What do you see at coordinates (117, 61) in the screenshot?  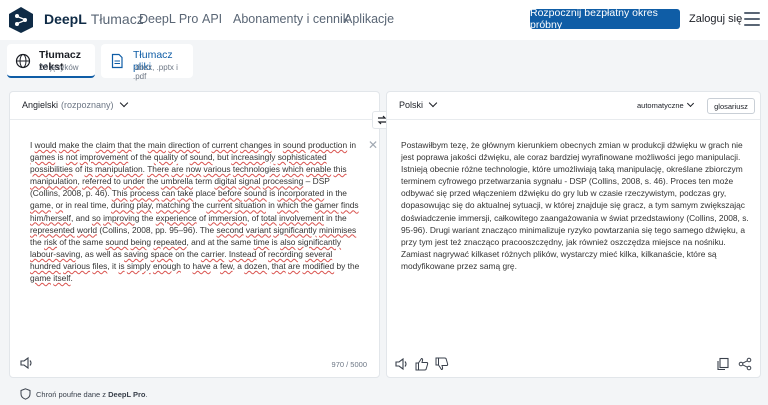 I see `document-icon` at bounding box center [117, 61].